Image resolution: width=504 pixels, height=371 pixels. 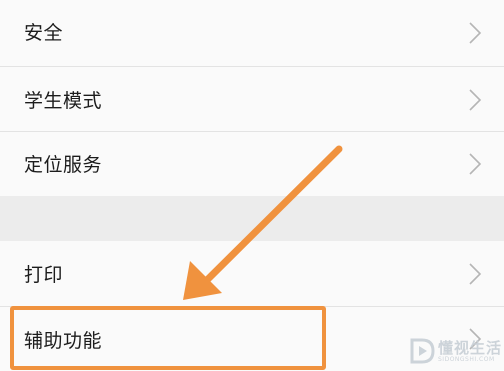 I want to click on watermark: 懂视生活 SIDONGSHI.COM, so click(x=454, y=353).